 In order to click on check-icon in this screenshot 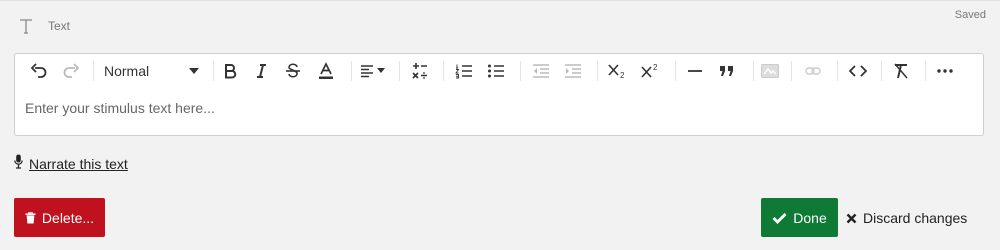, I will do `click(779, 218)`.